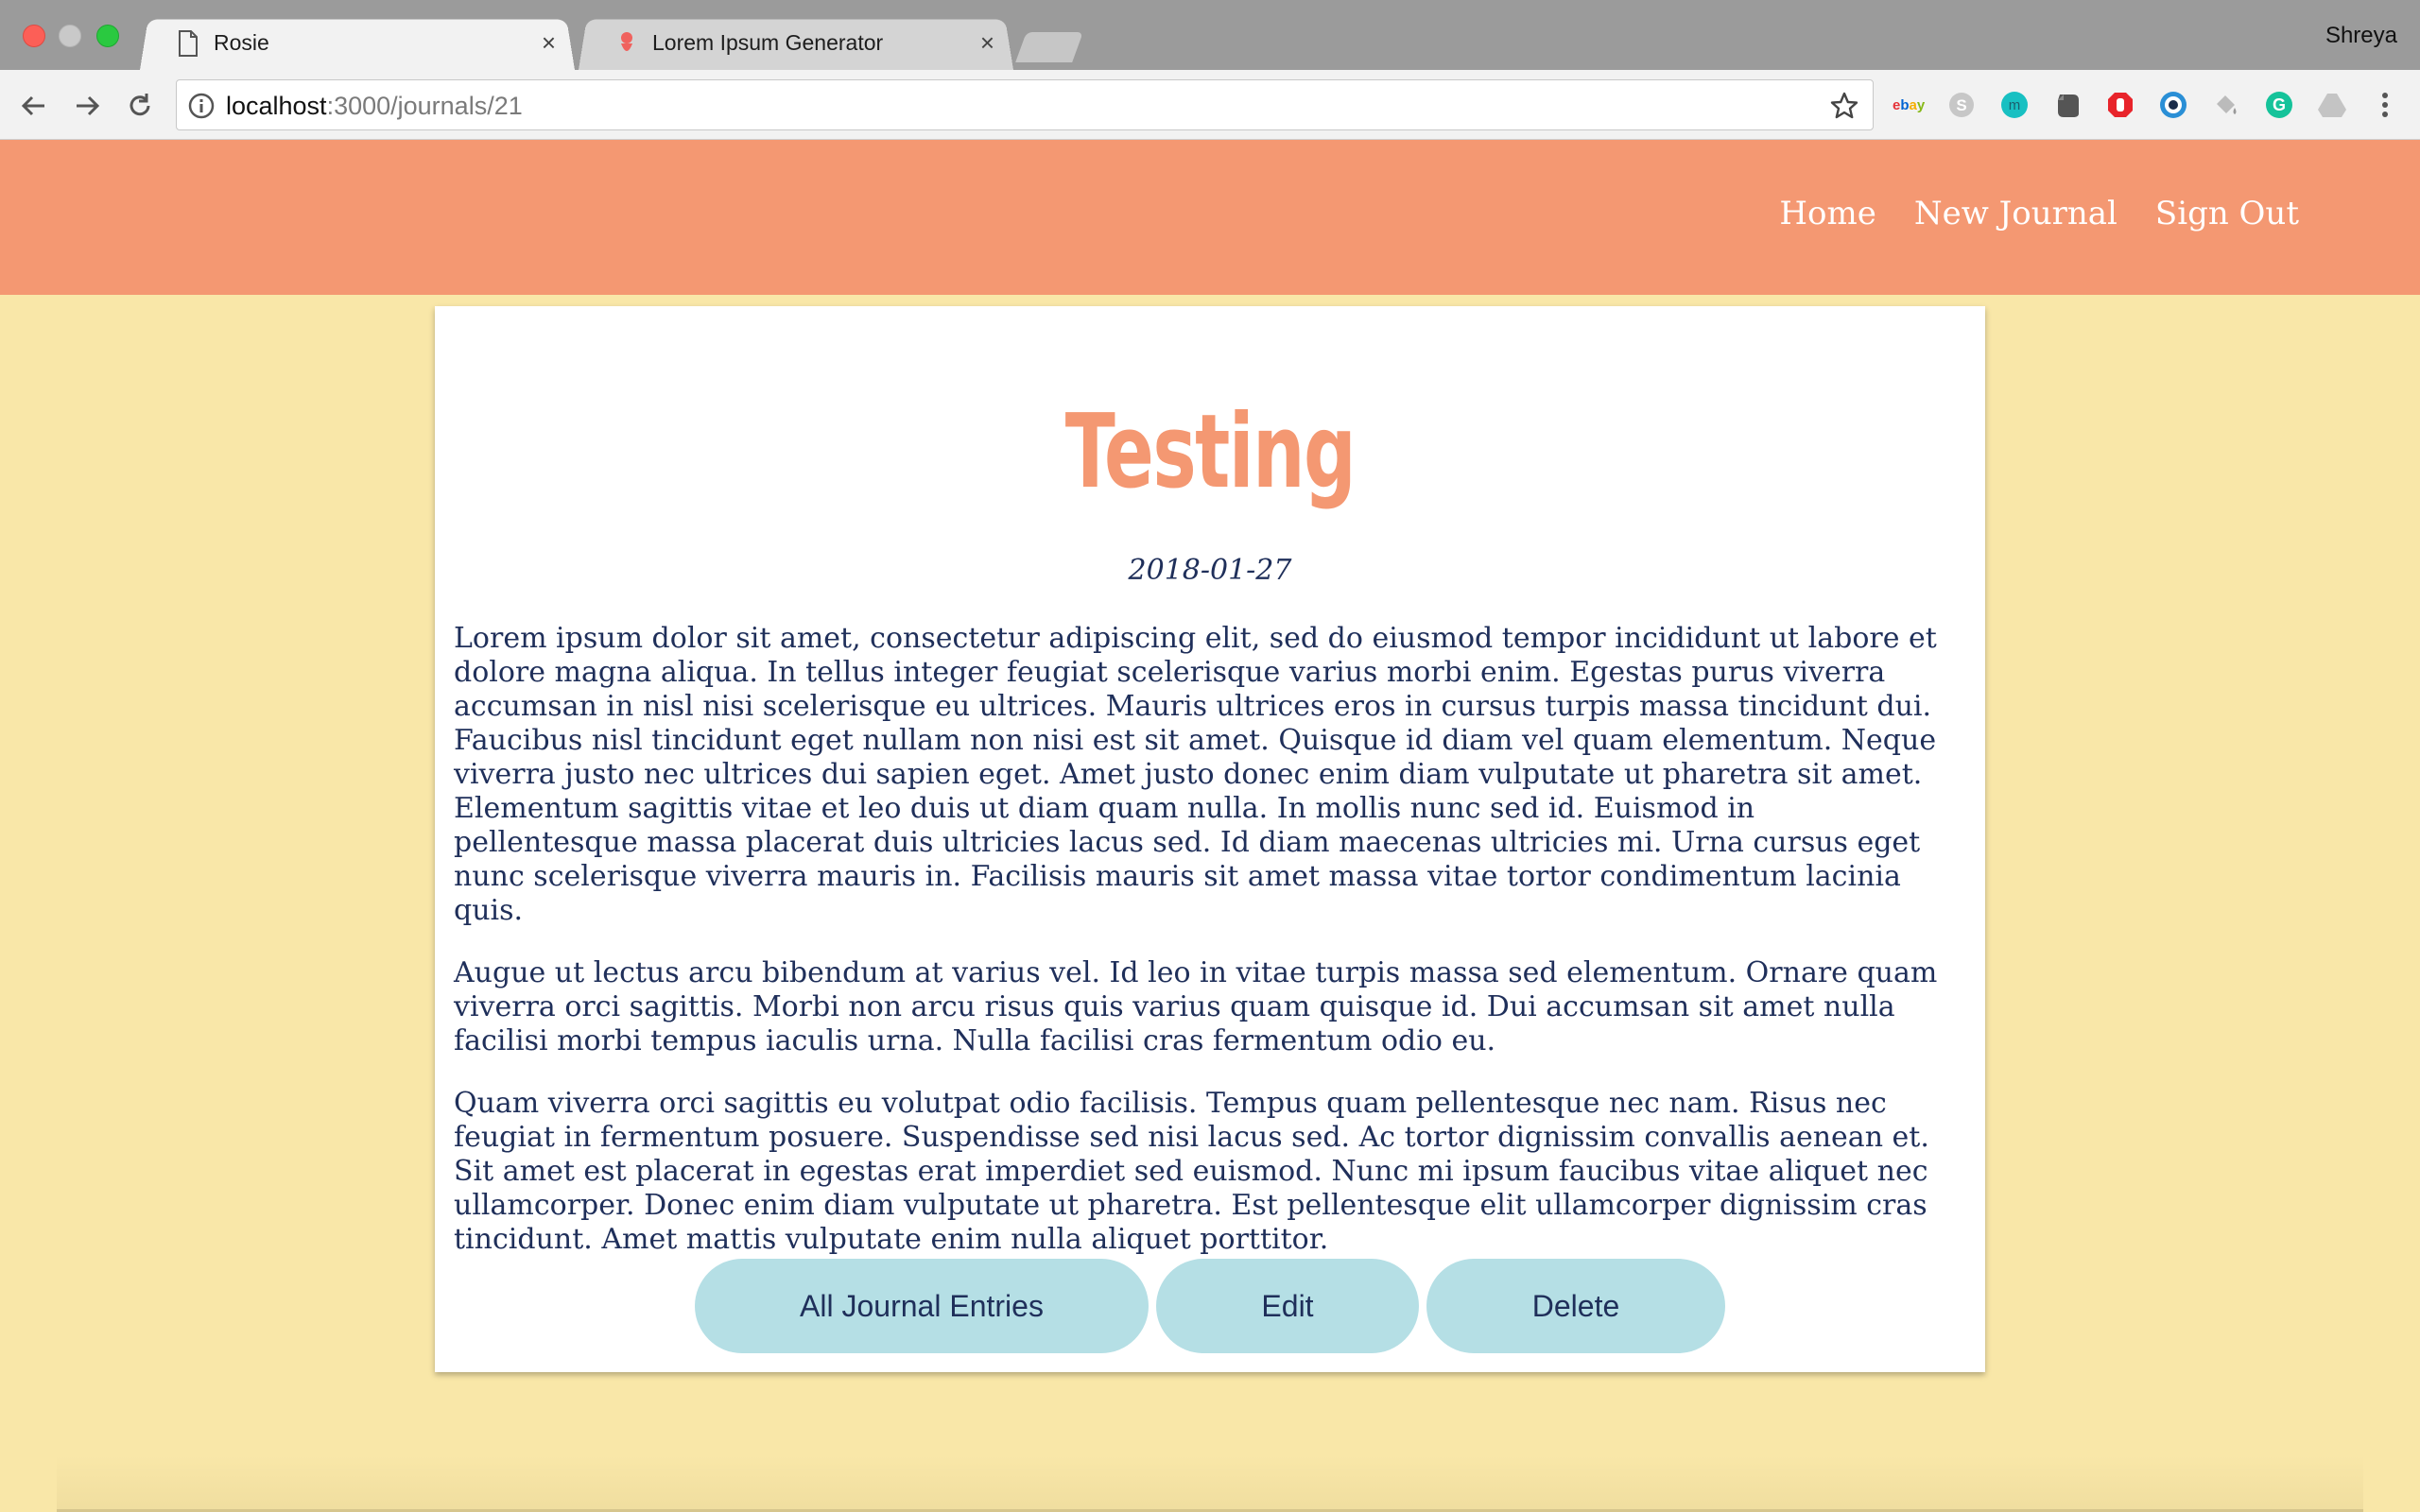 This screenshot has width=2420, height=1512. I want to click on m-icon: m, so click(2014, 105).